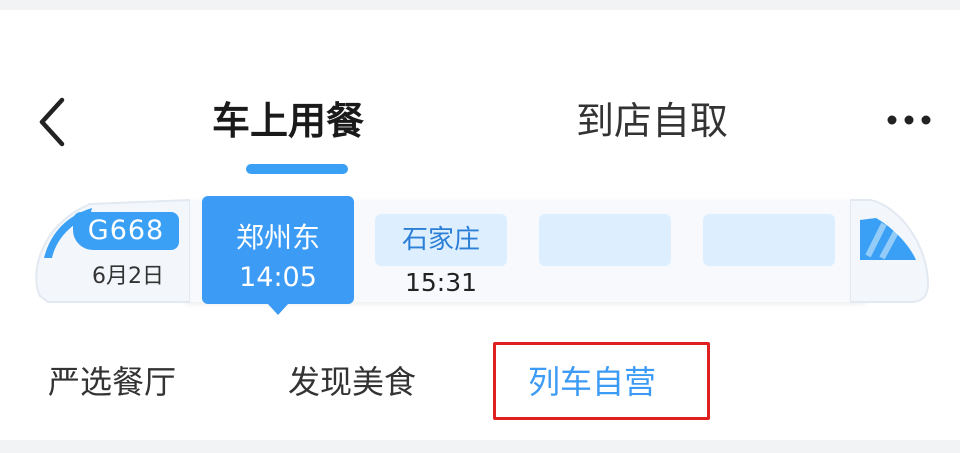  What do you see at coordinates (592, 382) in the screenshot?
I see `category-tab-train-operated: 列车自营` at bounding box center [592, 382].